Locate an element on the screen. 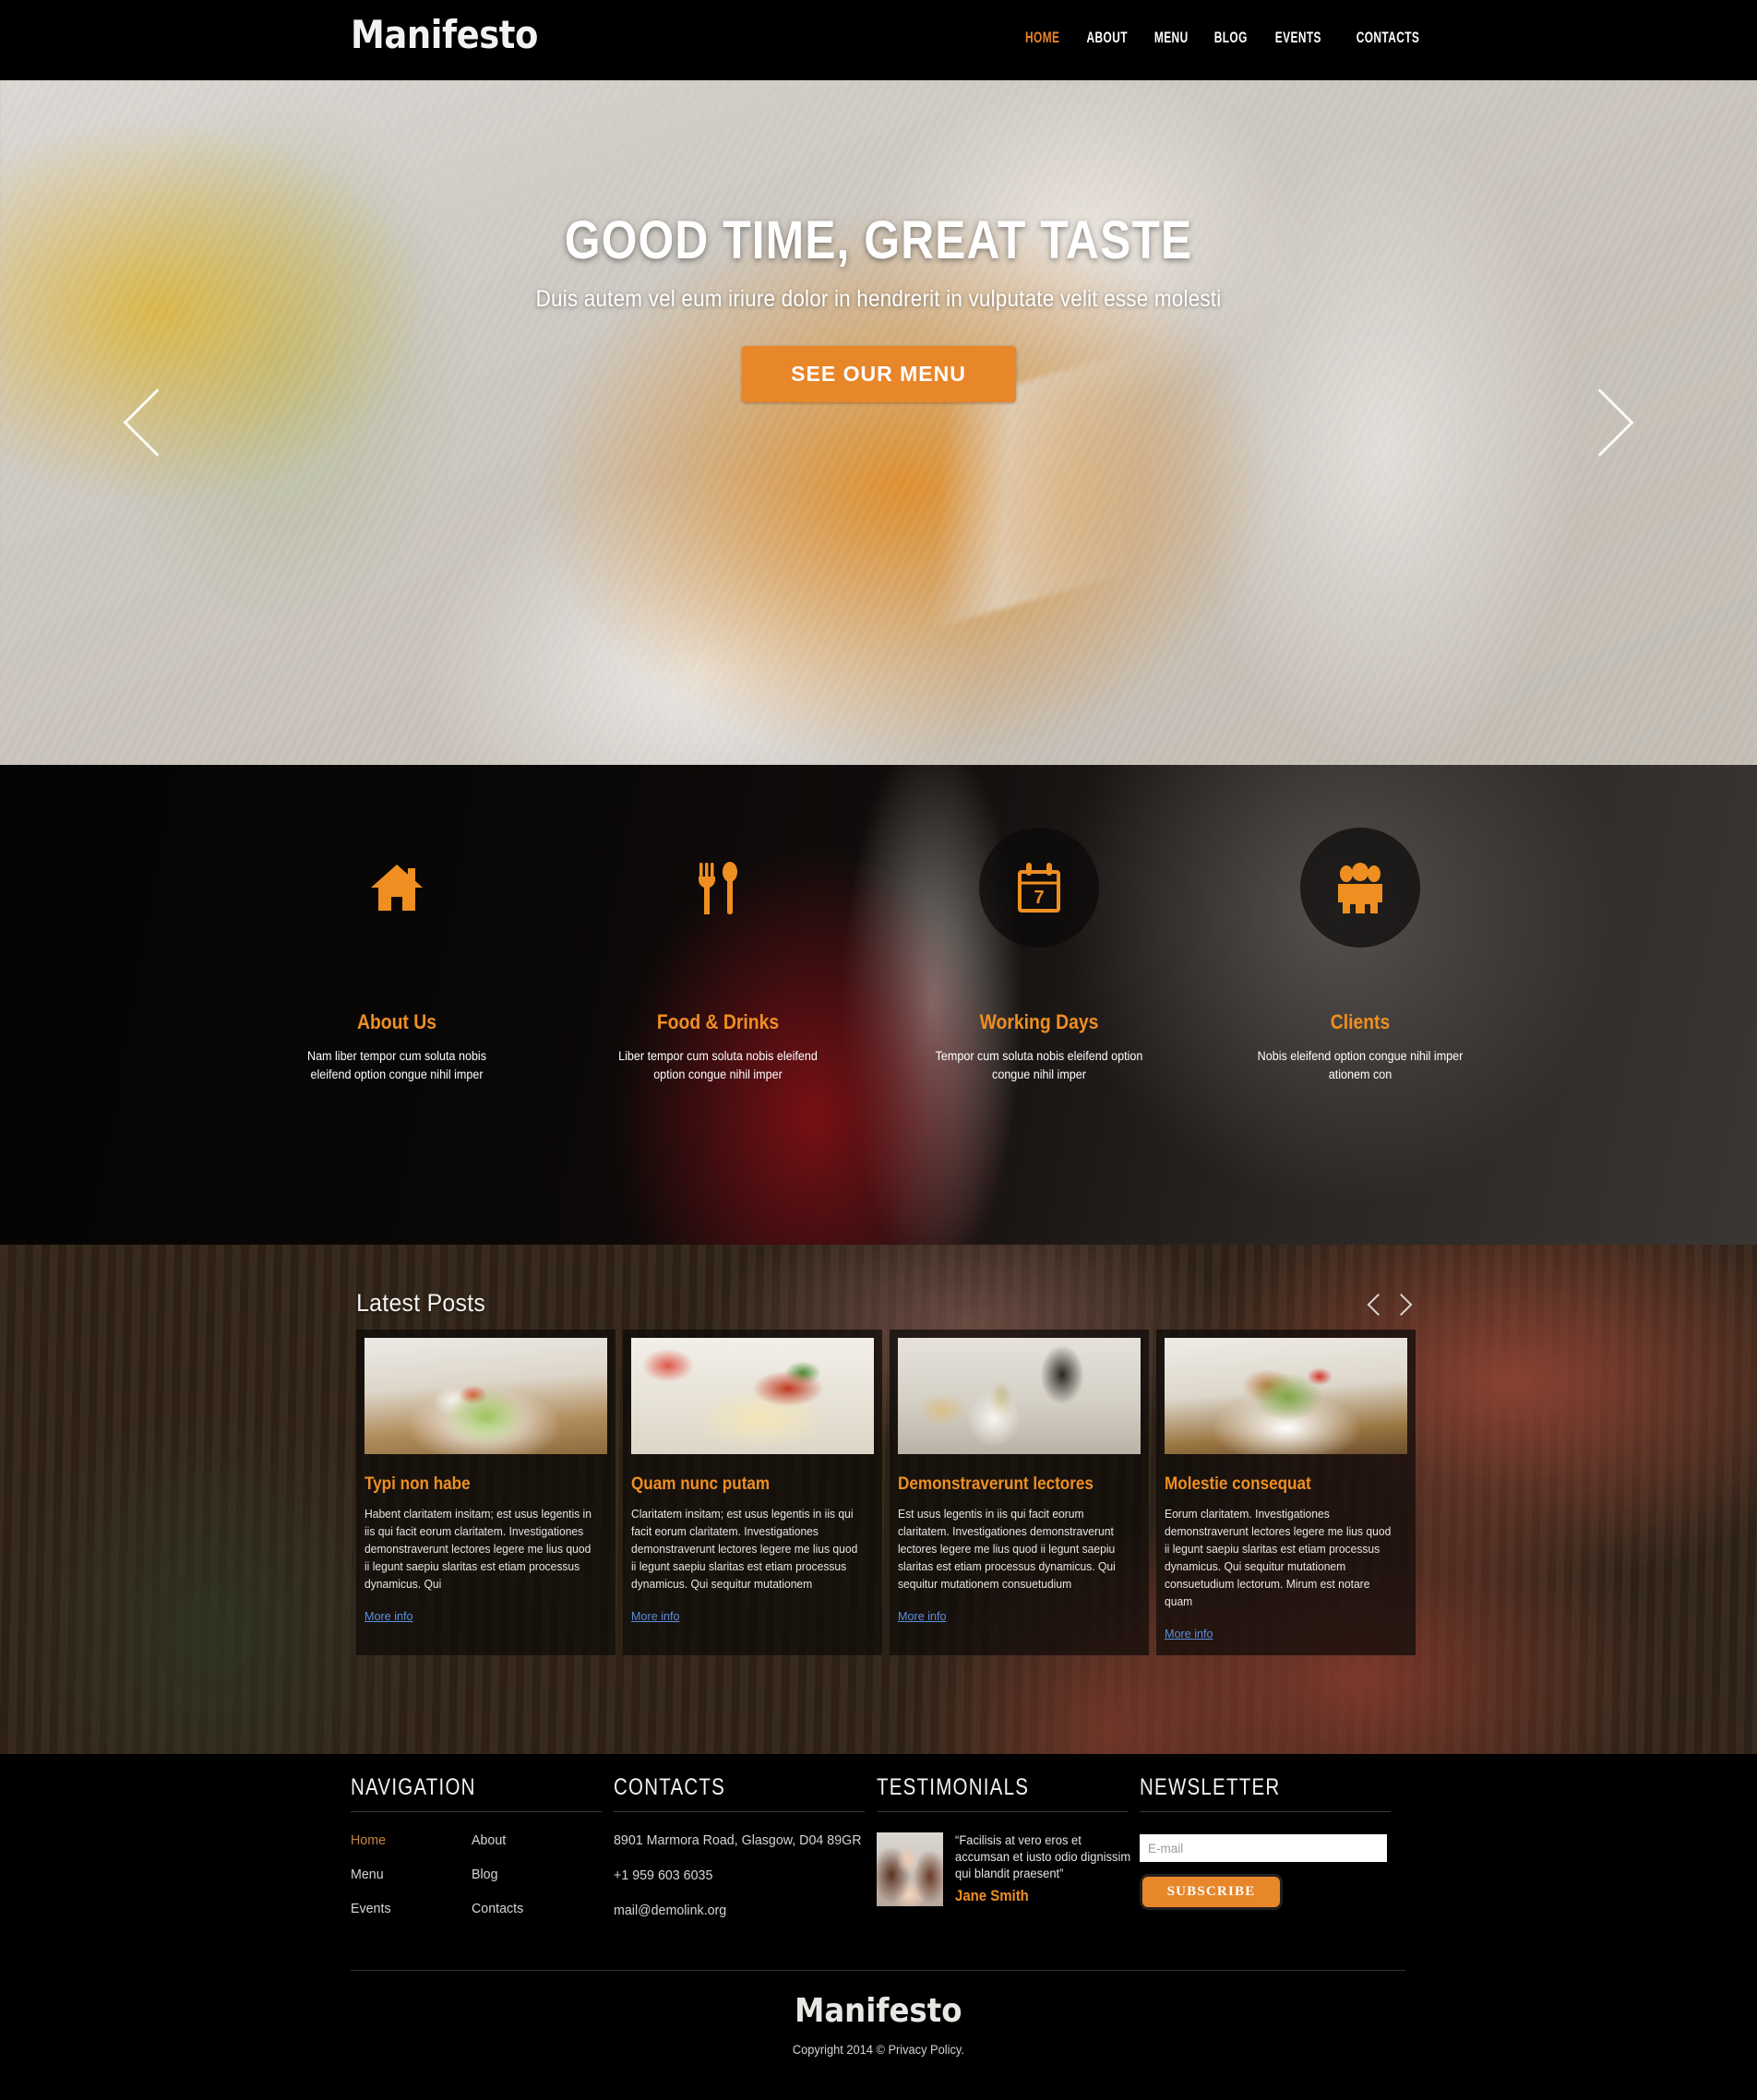  nav-item-home: HOME is located at coordinates (1042, 38).